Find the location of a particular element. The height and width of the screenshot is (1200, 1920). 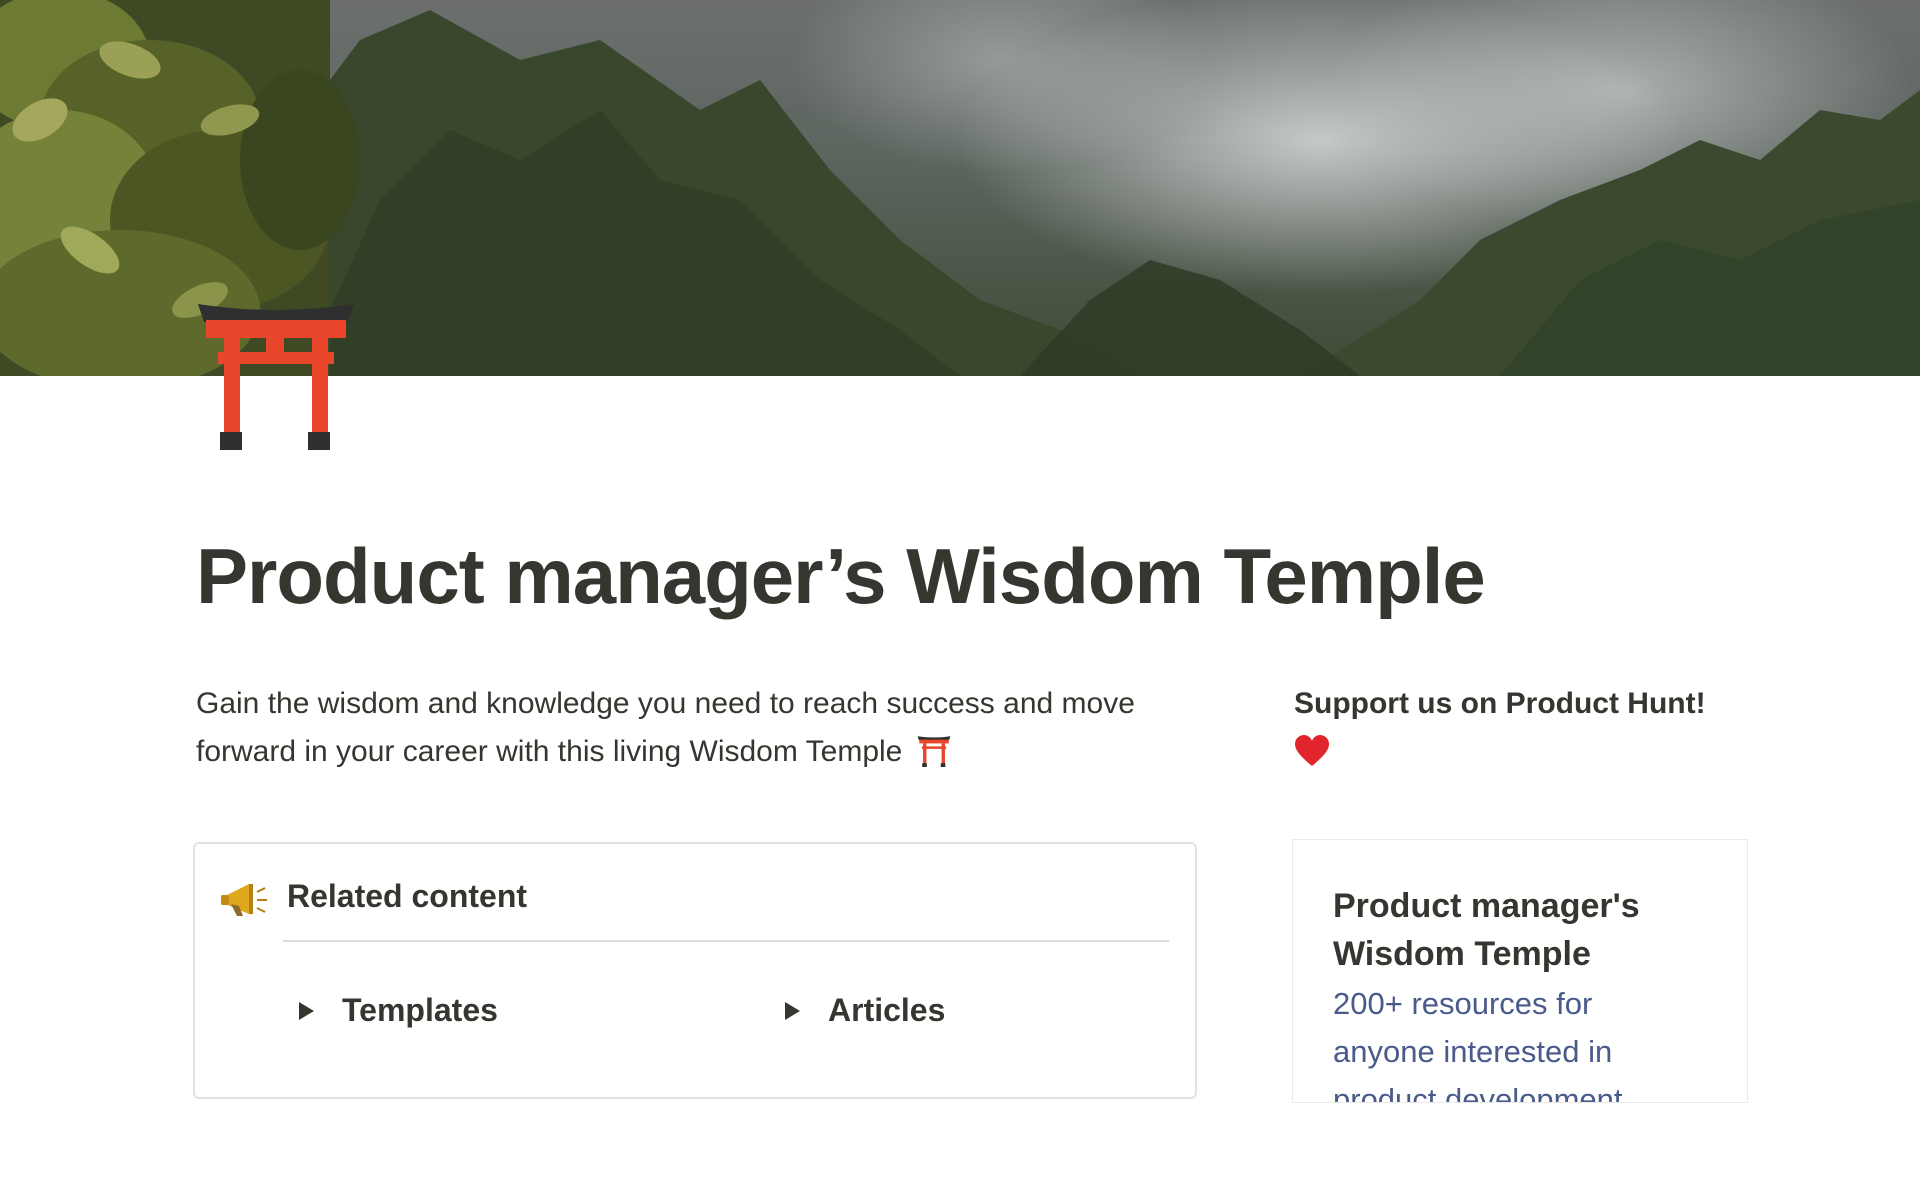

toggle-label: Templates is located at coordinates (420, 1010).